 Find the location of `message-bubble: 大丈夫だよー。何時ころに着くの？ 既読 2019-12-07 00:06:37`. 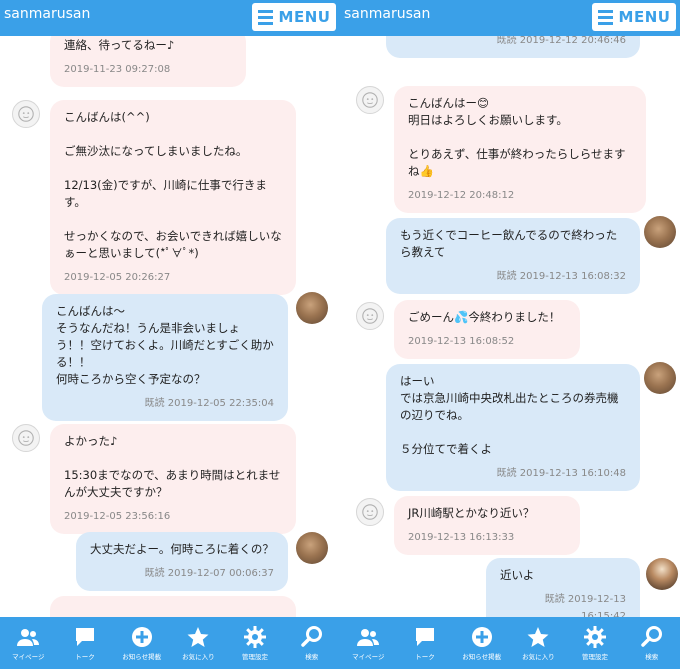

message-bubble: 大丈夫だよー。何時ころに着くの？ 既読 2019-12-07 00:06:37 is located at coordinates (182, 561).